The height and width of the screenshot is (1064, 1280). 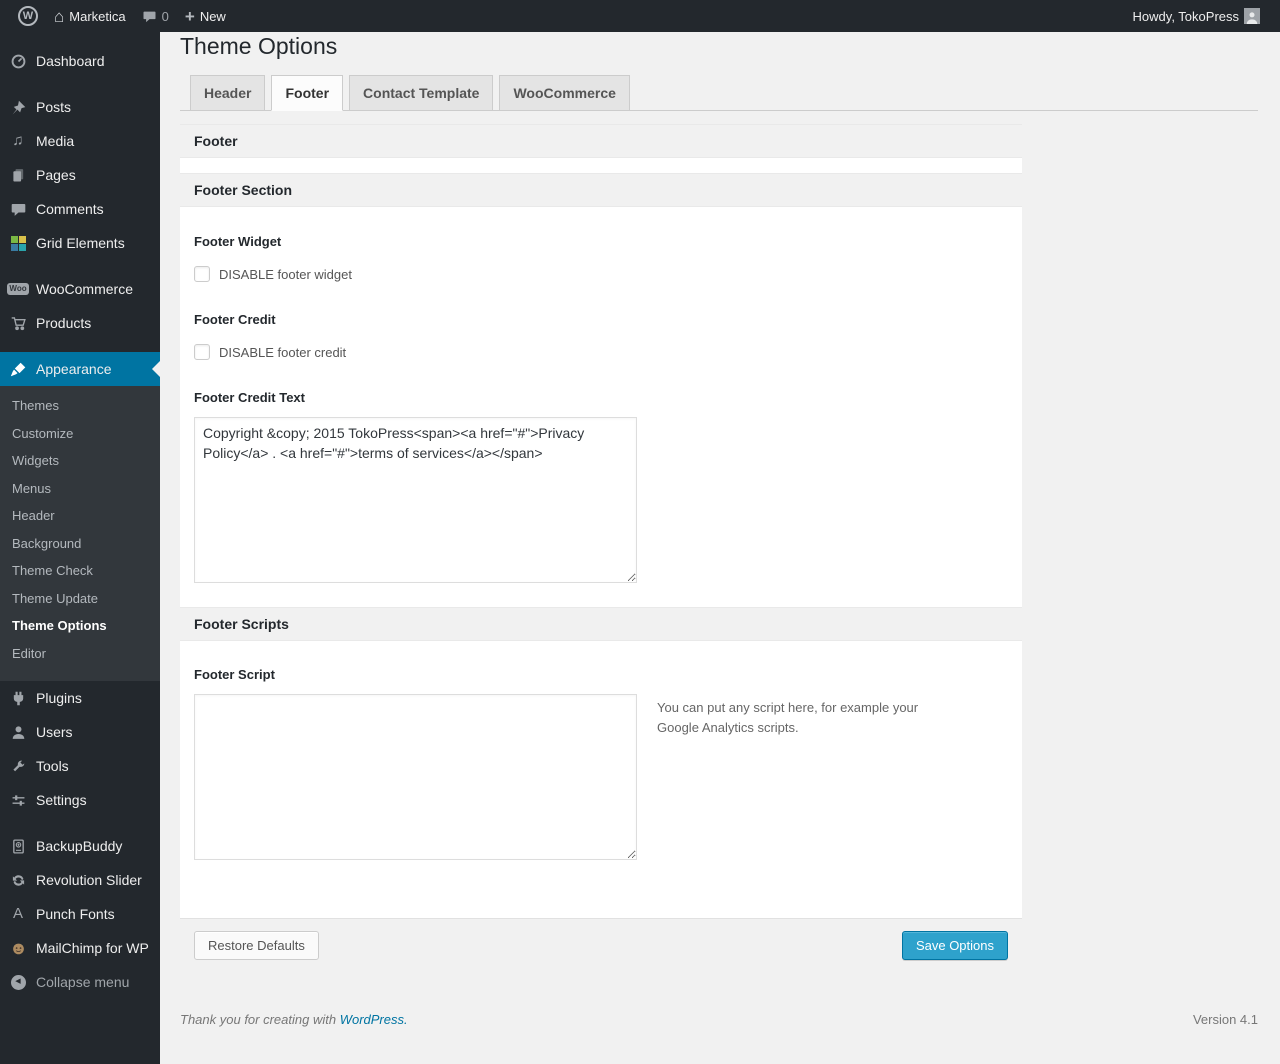 What do you see at coordinates (954, 945) in the screenshot?
I see `save-options-button: Save Options` at bounding box center [954, 945].